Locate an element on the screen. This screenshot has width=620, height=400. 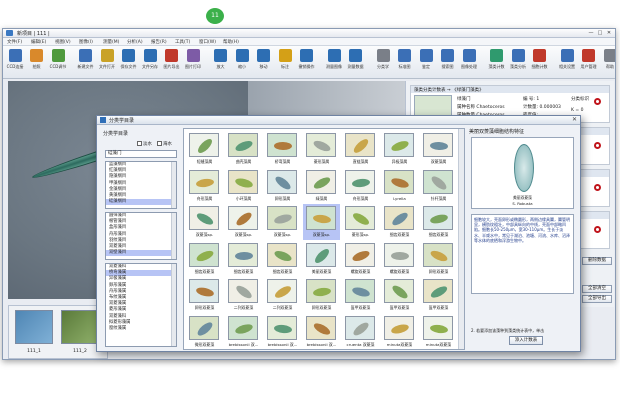
menu-item: 报告(R) is located at coordinates (159, 42).